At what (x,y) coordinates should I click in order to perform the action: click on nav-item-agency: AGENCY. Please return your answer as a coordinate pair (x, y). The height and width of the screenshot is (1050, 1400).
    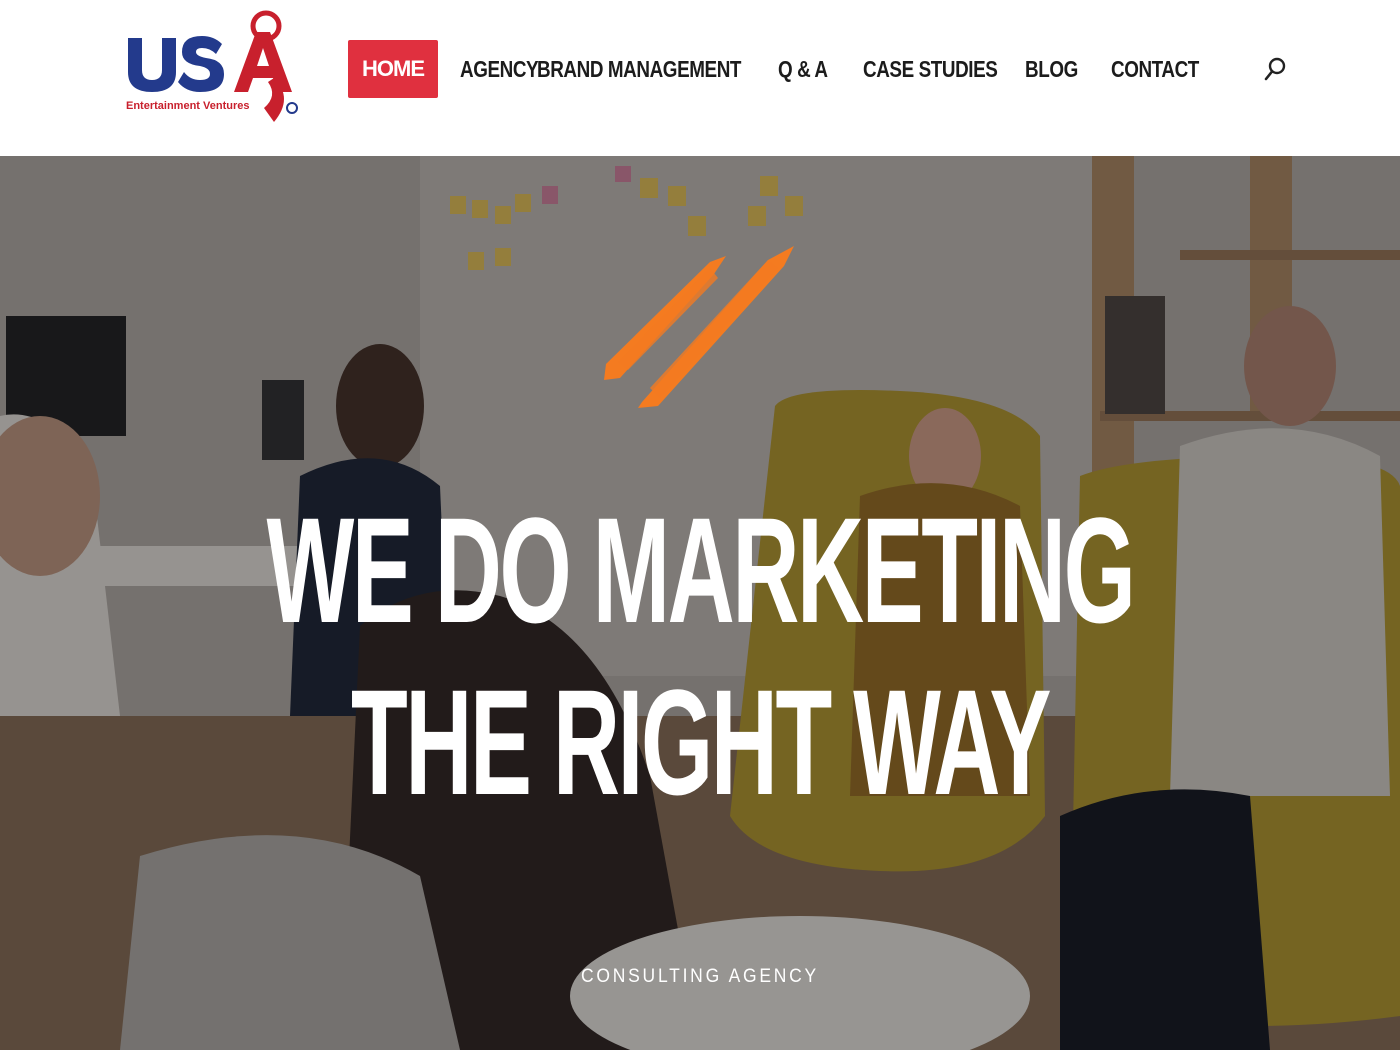
    Looking at the image, I should click on (499, 69).